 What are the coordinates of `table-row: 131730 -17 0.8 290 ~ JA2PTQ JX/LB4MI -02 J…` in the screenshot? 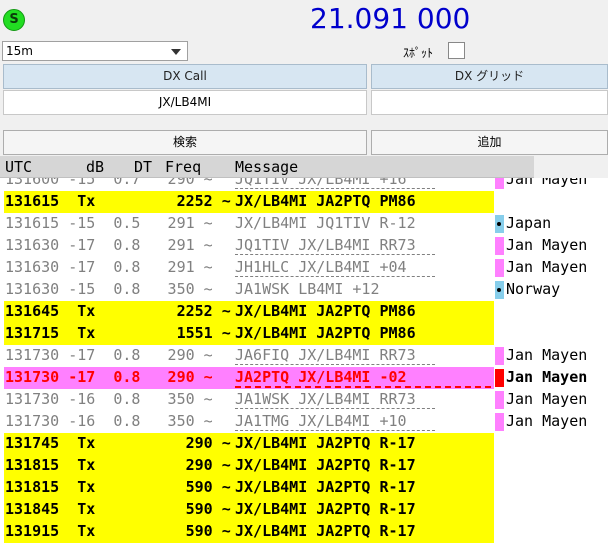 It's located at (304, 378).